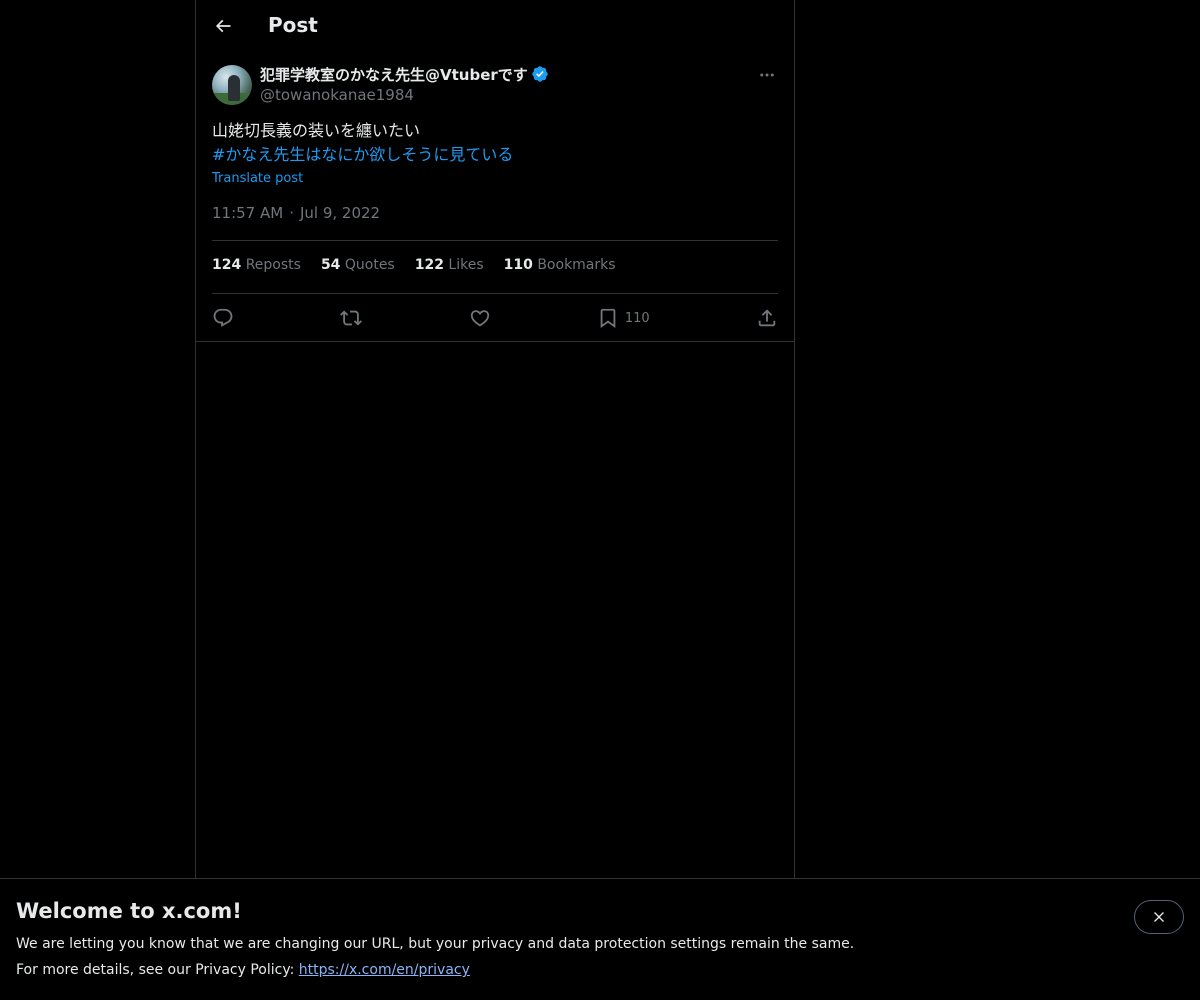 Image resolution: width=1200 pixels, height=1000 pixels. I want to click on reposts-stat: 124 Reposts, so click(256, 265).